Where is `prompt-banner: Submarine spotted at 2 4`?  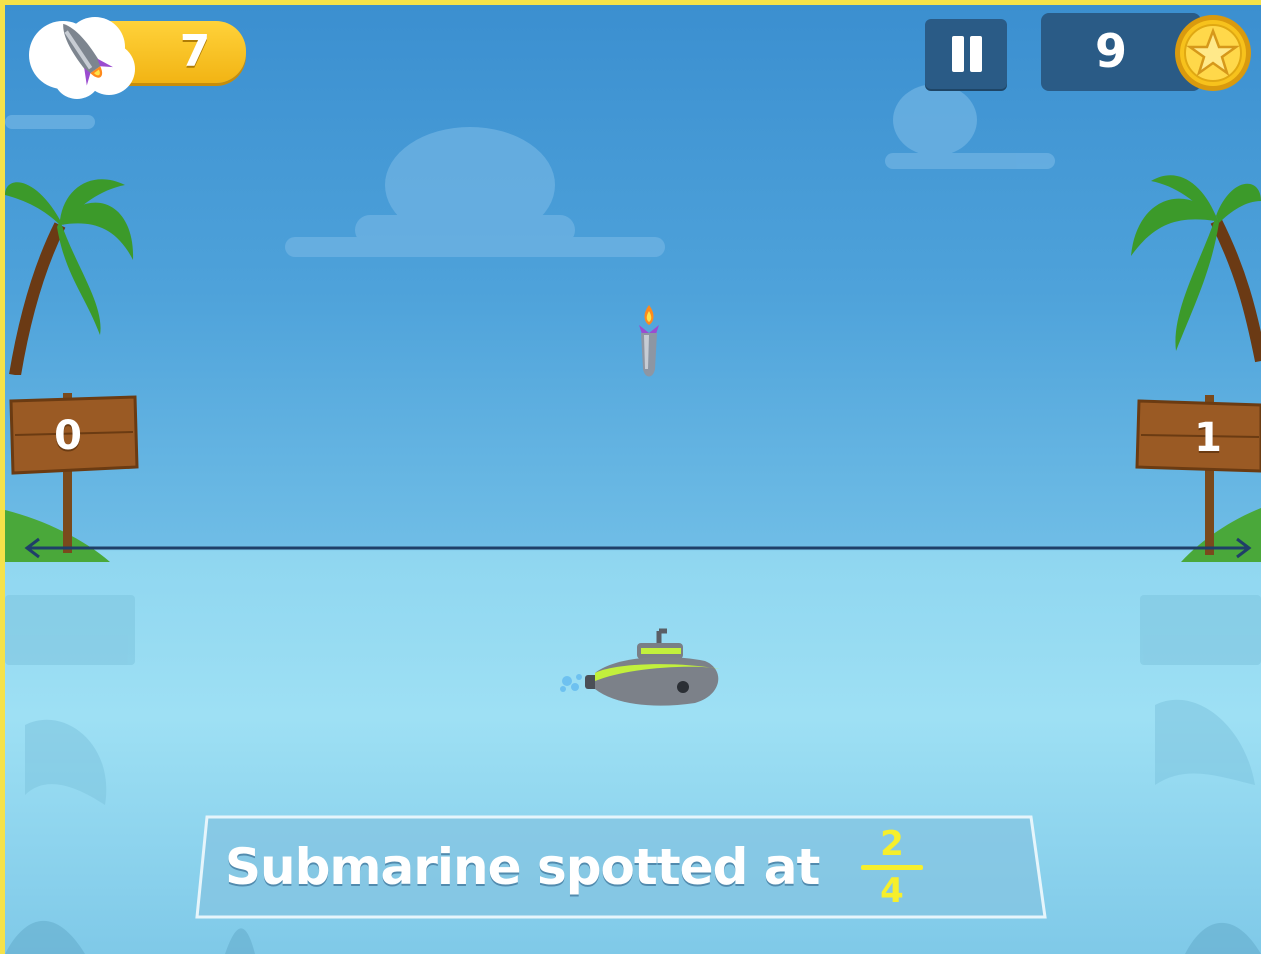 prompt-banner: Submarine spotted at 2 4 is located at coordinates (621, 867).